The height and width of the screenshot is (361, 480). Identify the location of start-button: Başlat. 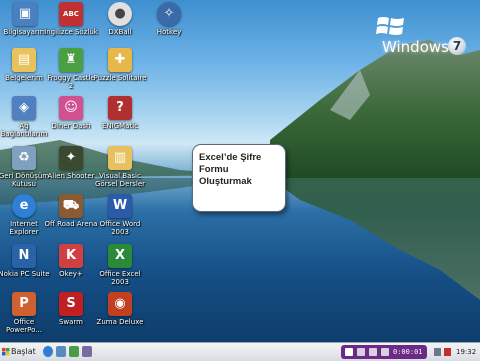
(21, 352).